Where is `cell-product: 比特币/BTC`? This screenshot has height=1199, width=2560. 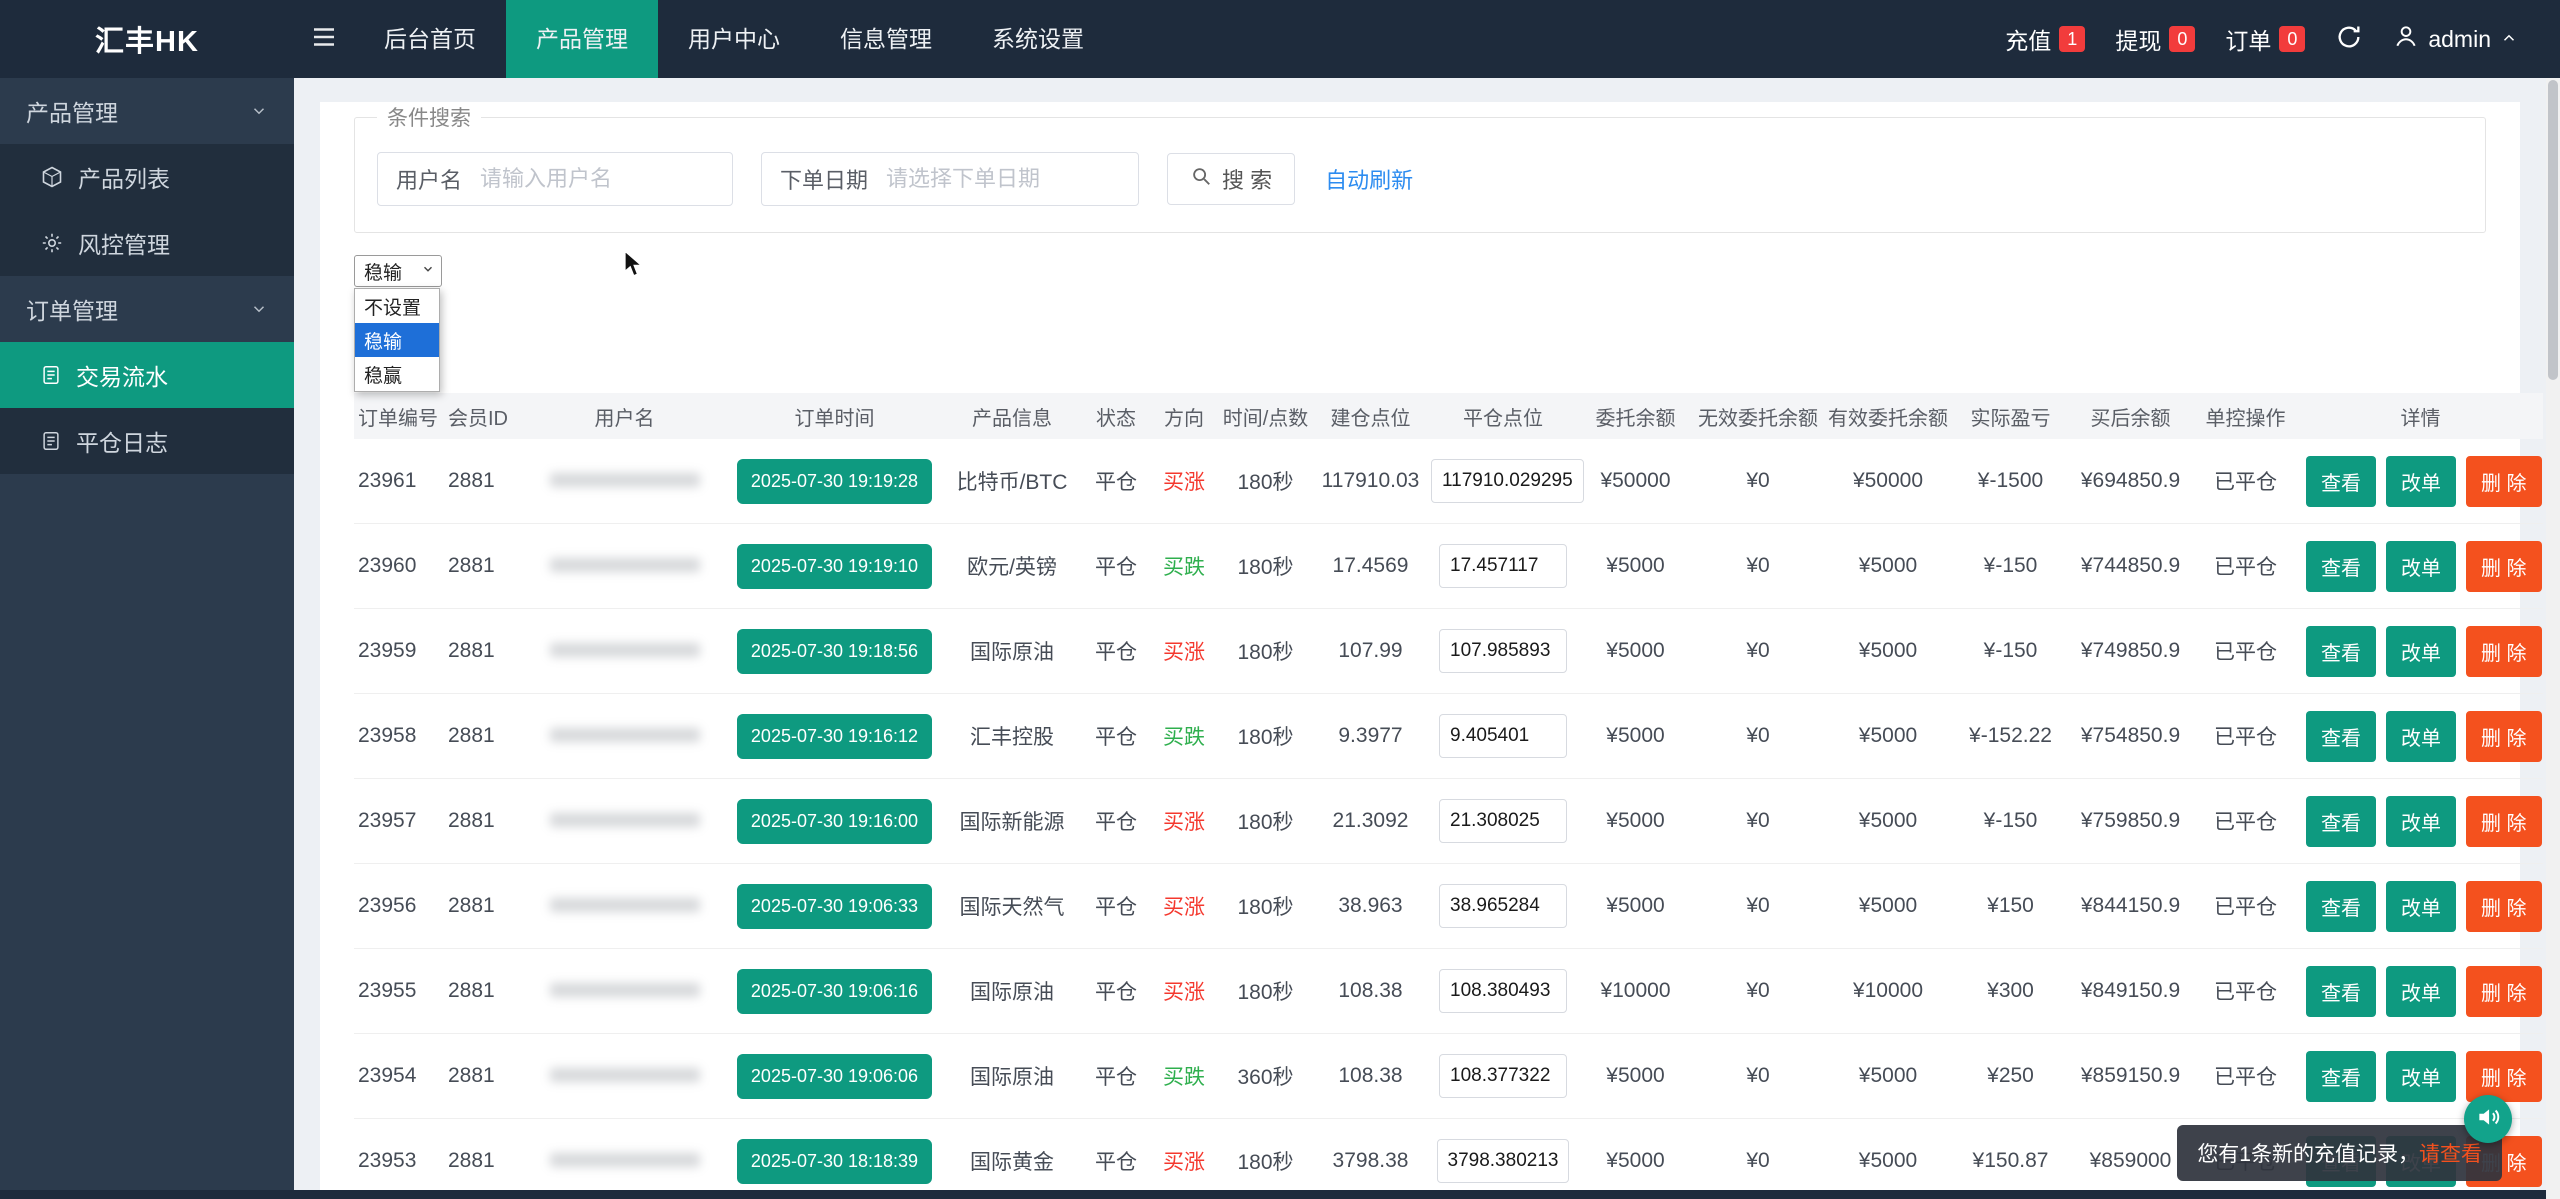 cell-product: 比特币/BTC is located at coordinates (1012, 481).